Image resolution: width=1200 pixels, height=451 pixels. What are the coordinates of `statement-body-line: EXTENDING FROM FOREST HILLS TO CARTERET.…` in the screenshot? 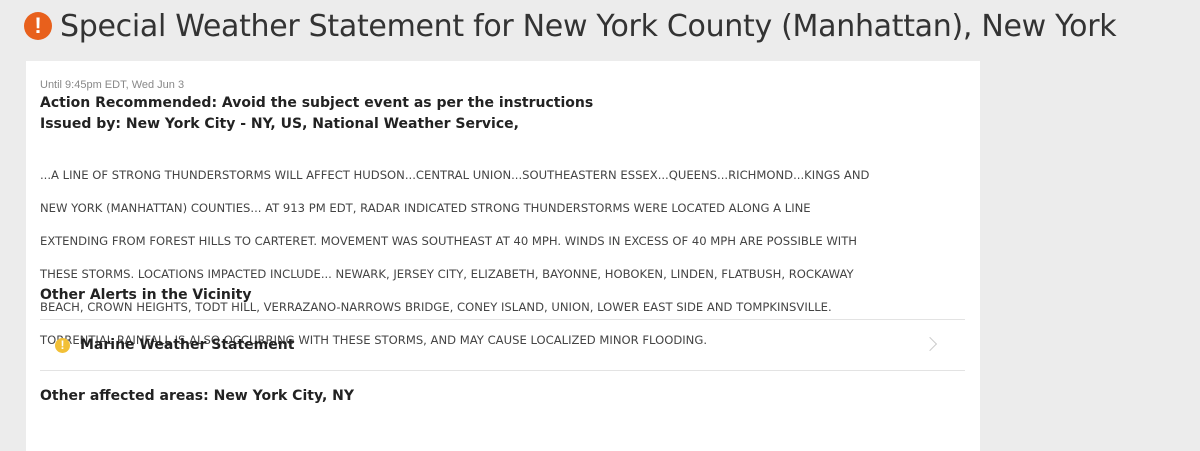 It's located at (449, 240).